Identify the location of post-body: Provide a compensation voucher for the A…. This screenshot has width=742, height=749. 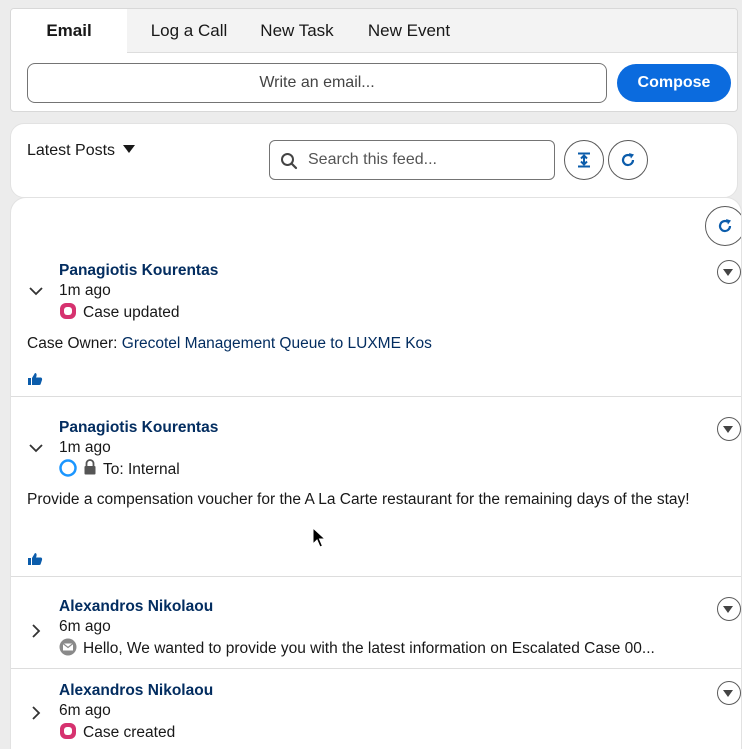
(358, 499).